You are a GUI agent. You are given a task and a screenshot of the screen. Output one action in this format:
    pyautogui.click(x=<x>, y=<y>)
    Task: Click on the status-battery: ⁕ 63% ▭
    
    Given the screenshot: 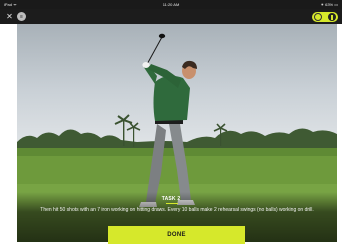 What is the action you would take?
    pyautogui.click(x=329, y=4)
    